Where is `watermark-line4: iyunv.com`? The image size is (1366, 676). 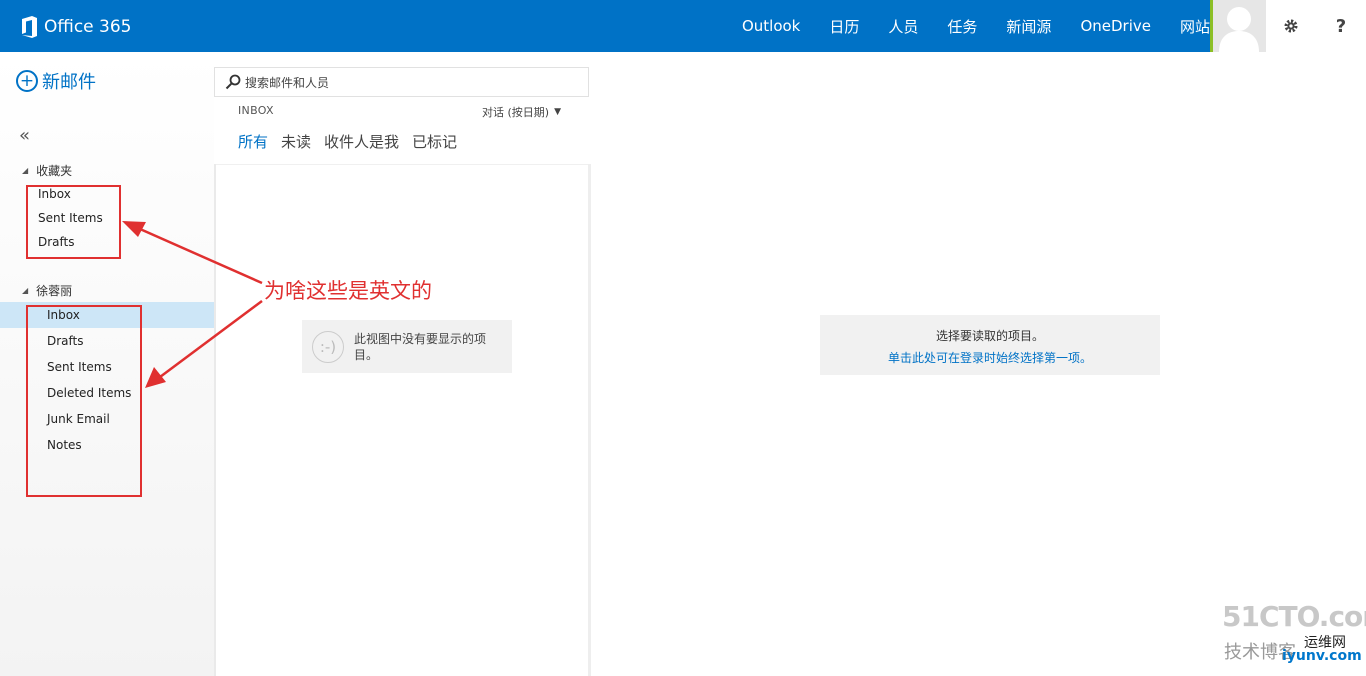 watermark-line4: iyunv.com is located at coordinates (1322, 656).